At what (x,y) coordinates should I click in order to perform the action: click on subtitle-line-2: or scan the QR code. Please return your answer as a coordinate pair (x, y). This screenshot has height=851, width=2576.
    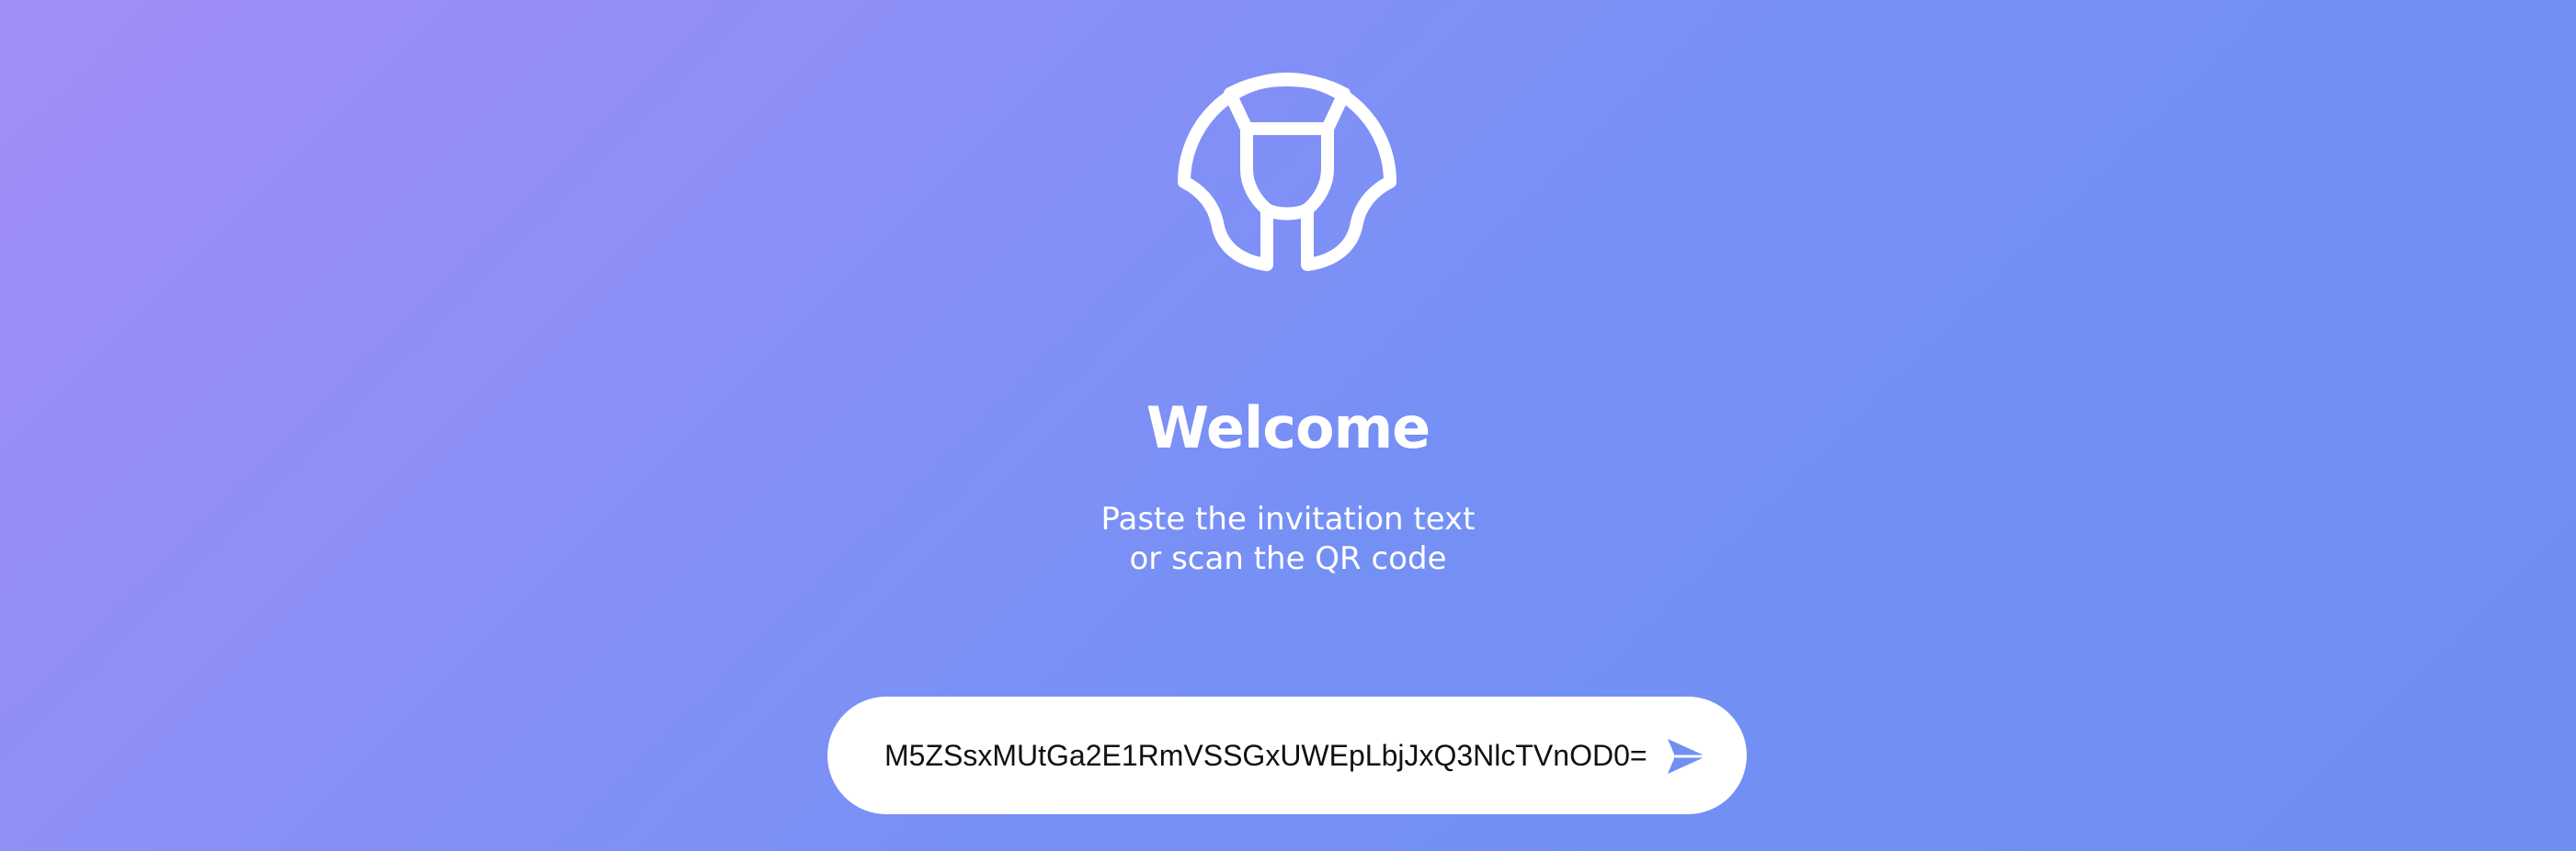
    Looking at the image, I should click on (1288, 558).